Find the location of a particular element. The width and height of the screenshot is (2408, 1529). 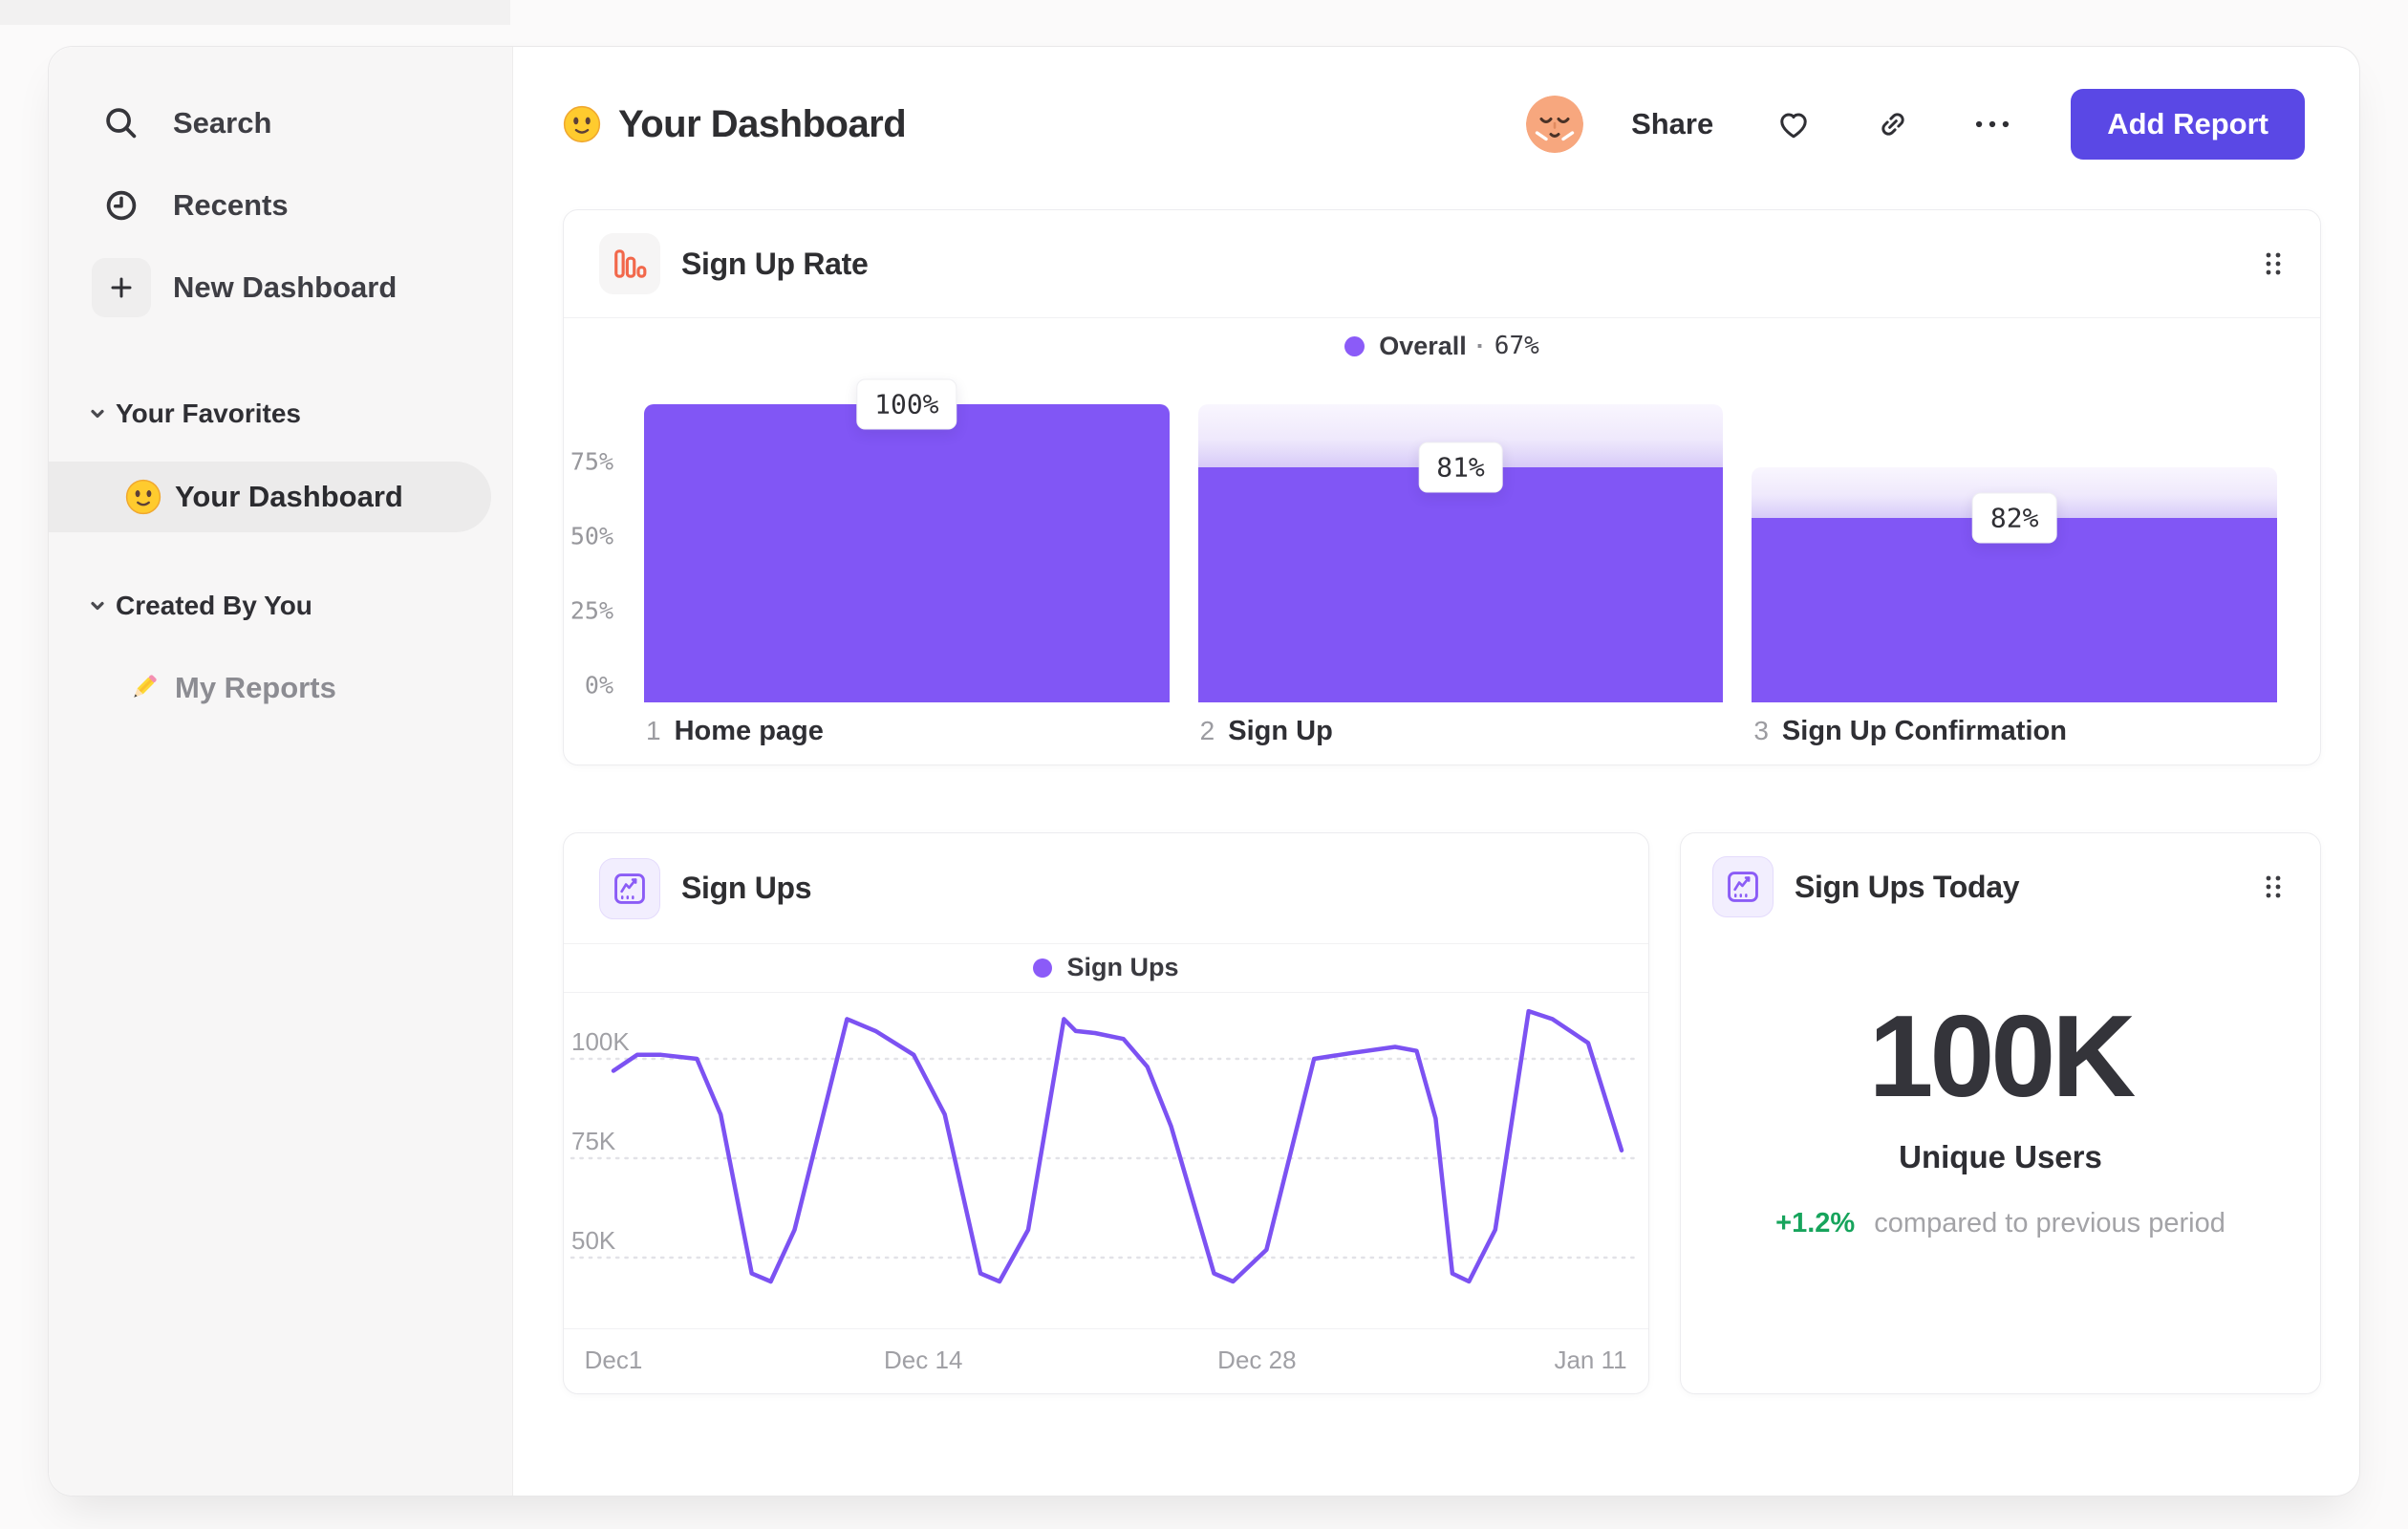

sidebar-item-your-dashboard: Your Dashboard is located at coordinates (270, 497).